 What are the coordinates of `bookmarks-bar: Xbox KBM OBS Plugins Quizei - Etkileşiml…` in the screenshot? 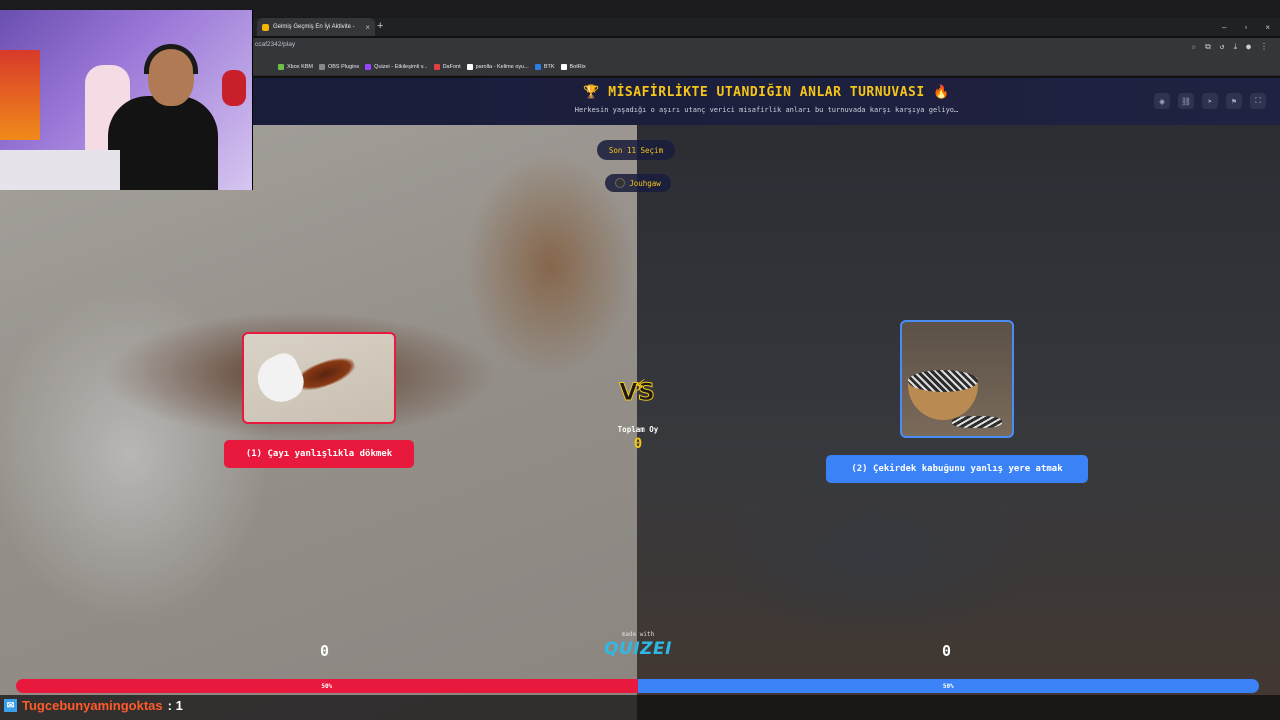 It's located at (766, 67).